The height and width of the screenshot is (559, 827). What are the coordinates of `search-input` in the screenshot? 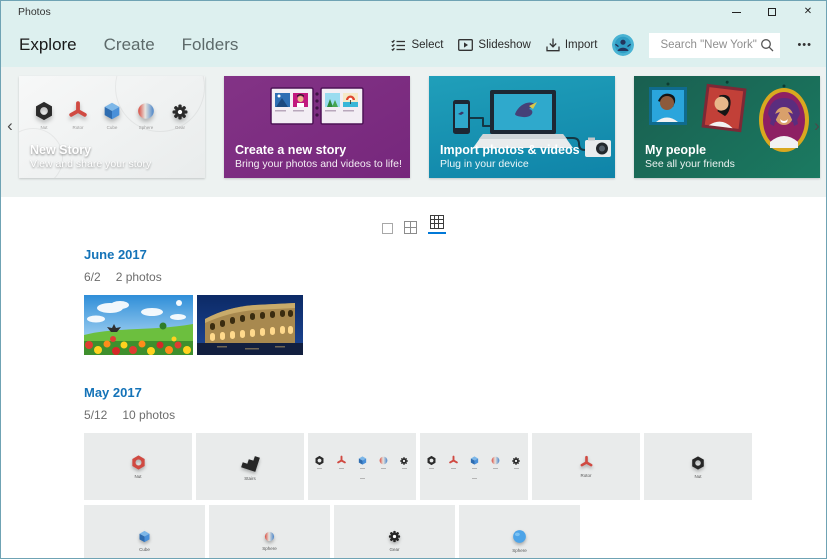 It's located at (709, 45).